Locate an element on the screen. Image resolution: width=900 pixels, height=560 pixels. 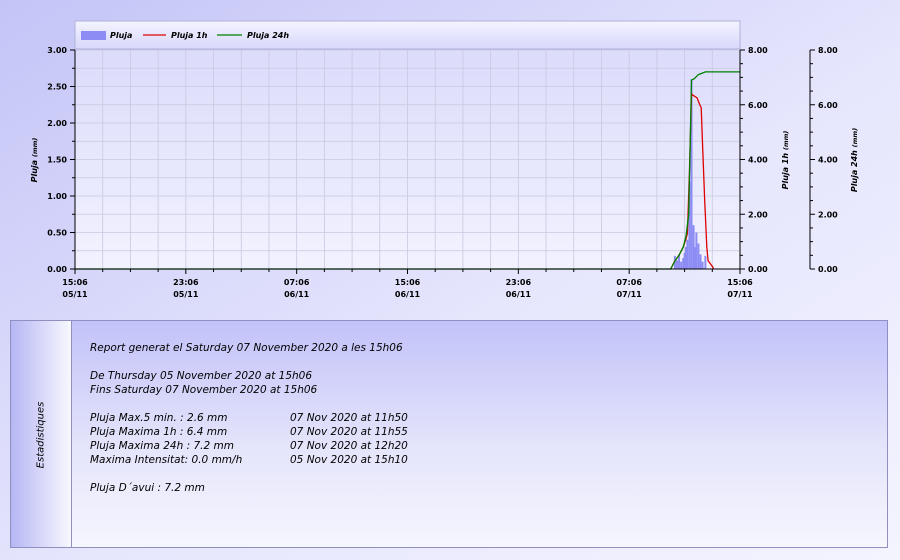
right2-tick-label: 8.00 is located at coordinates (828, 50).